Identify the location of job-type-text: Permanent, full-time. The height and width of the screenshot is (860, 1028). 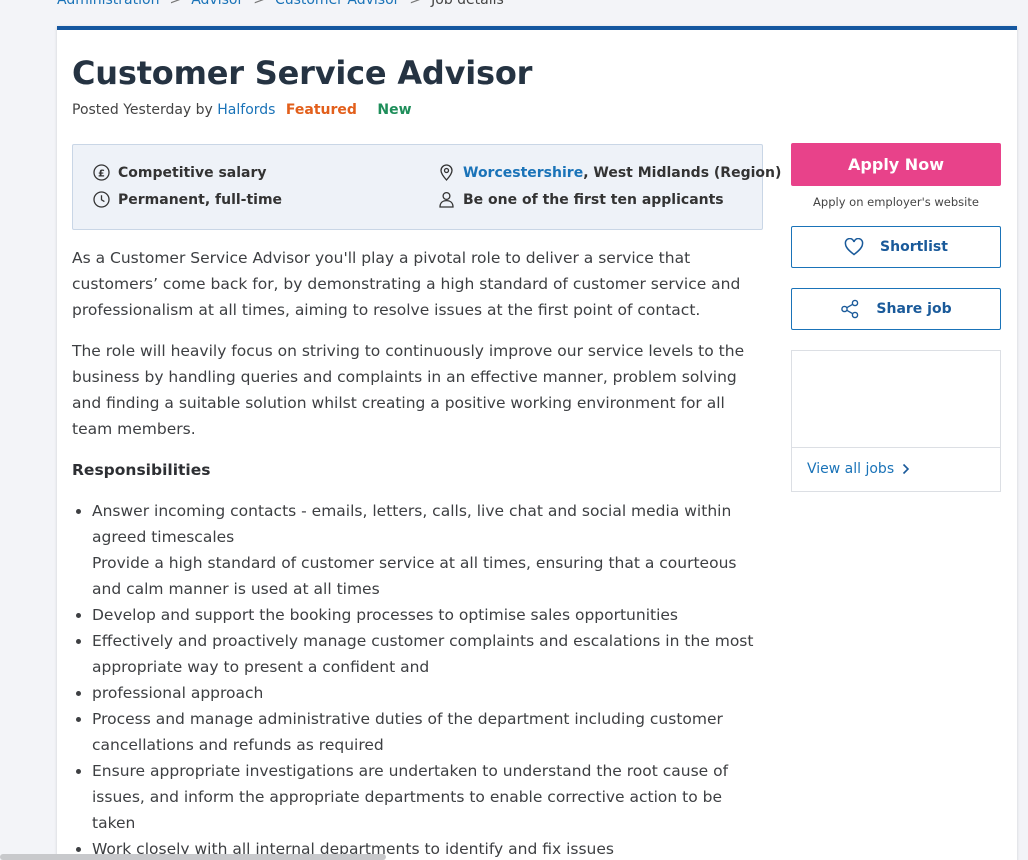
(200, 199).